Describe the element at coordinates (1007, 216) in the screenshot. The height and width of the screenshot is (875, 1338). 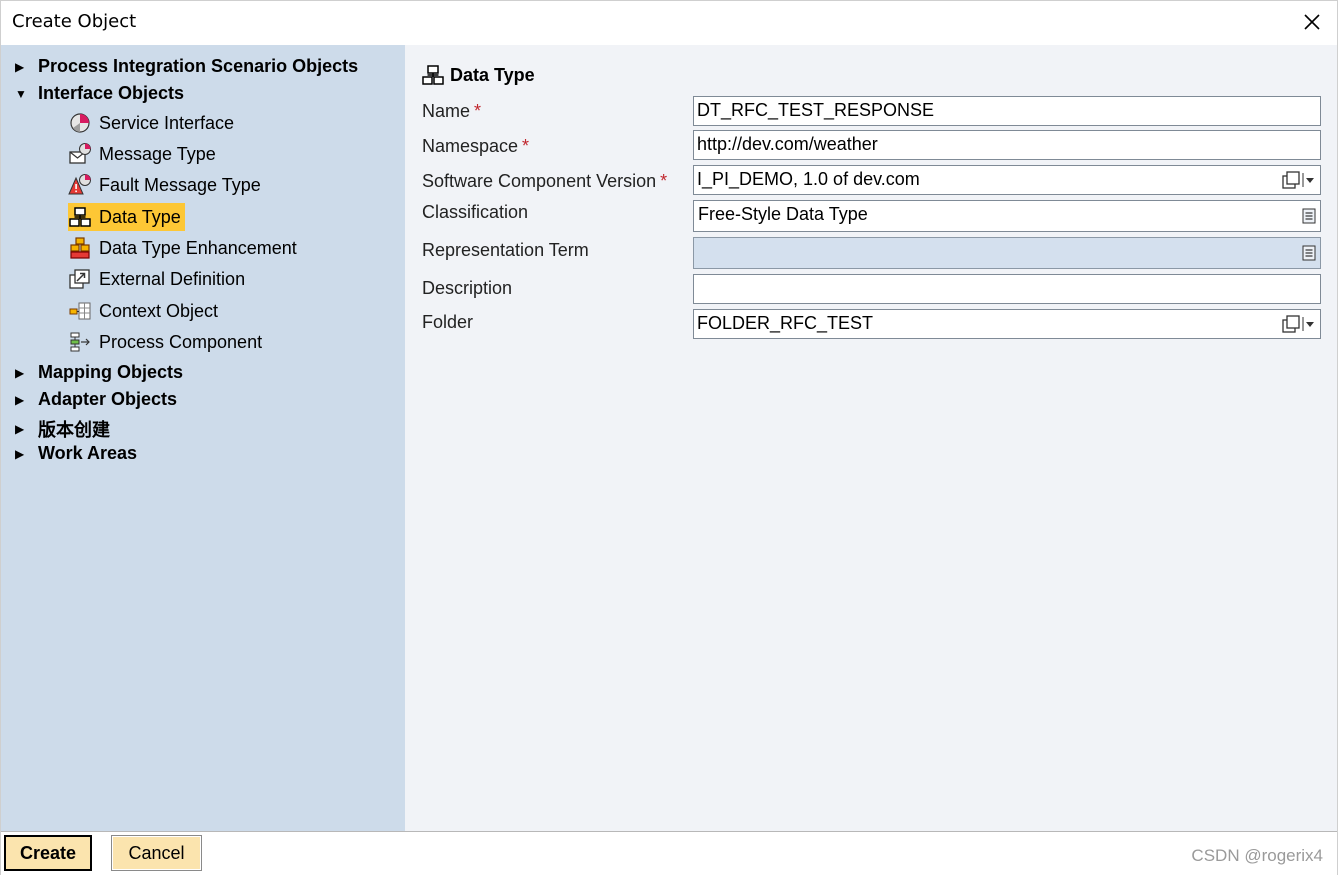
I see `classification-select: Free-Style Data Type` at that location.